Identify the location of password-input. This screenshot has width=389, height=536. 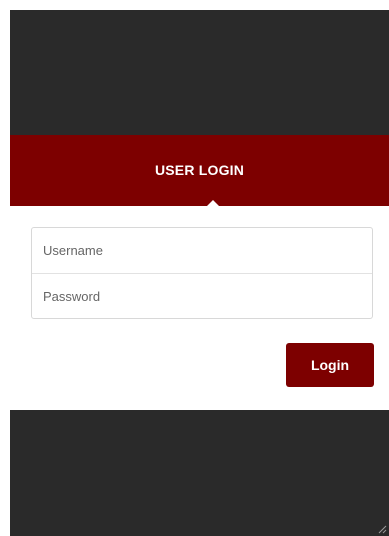
(202, 295).